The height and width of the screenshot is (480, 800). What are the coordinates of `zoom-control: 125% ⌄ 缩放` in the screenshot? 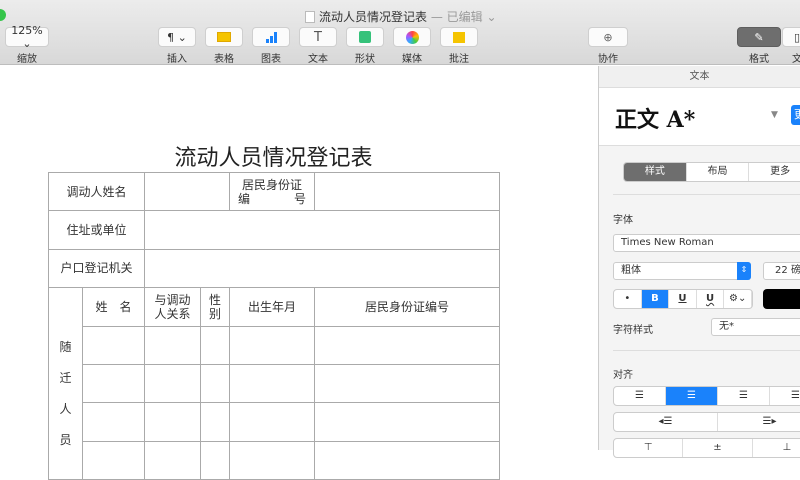 It's located at (27, 44).